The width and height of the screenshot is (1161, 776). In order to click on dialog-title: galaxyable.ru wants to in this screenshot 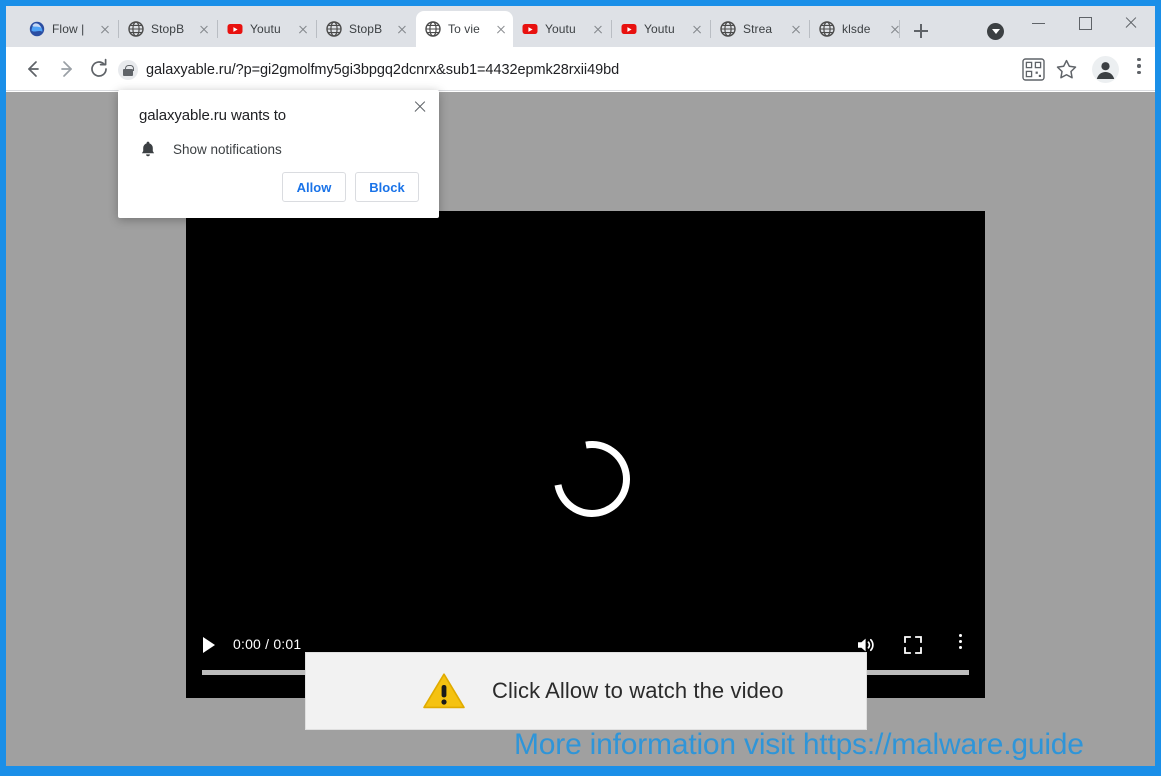, I will do `click(213, 115)`.